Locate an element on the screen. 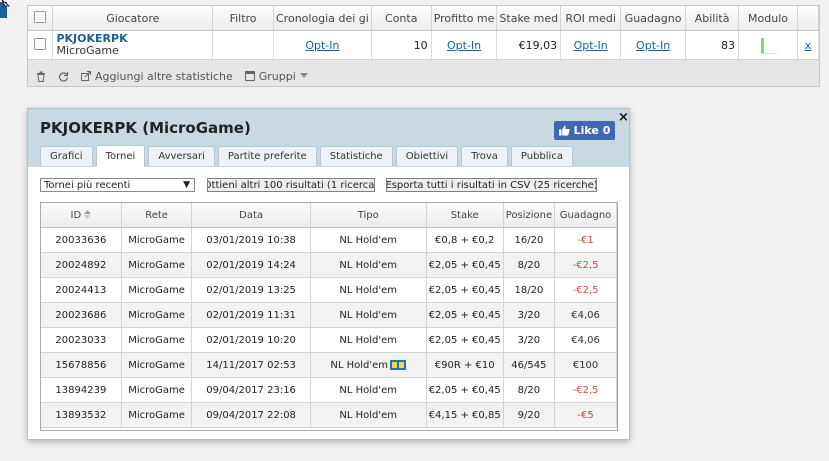 This screenshot has width=829, height=461. select-arrow-icon: ▼ is located at coordinates (186, 185).